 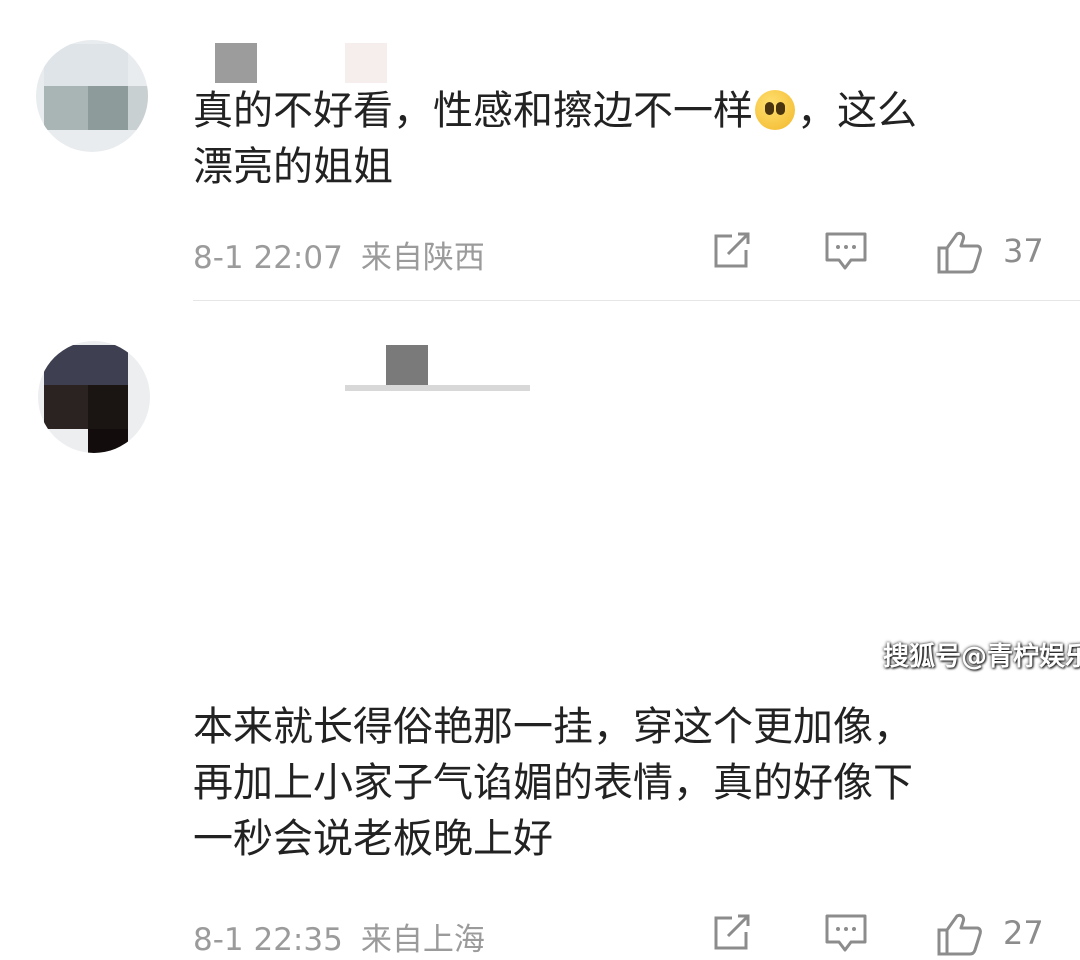 What do you see at coordinates (857, 111) in the screenshot?
I see `comment-text-line-tail: ，这么` at bounding box center [857, 111].